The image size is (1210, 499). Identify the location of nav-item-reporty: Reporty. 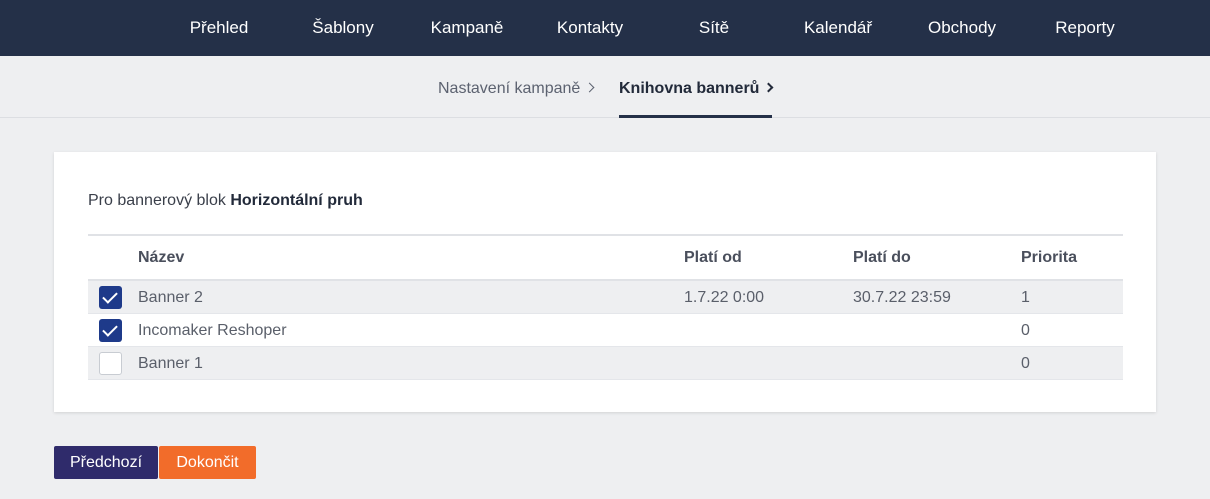
(1085, 28).